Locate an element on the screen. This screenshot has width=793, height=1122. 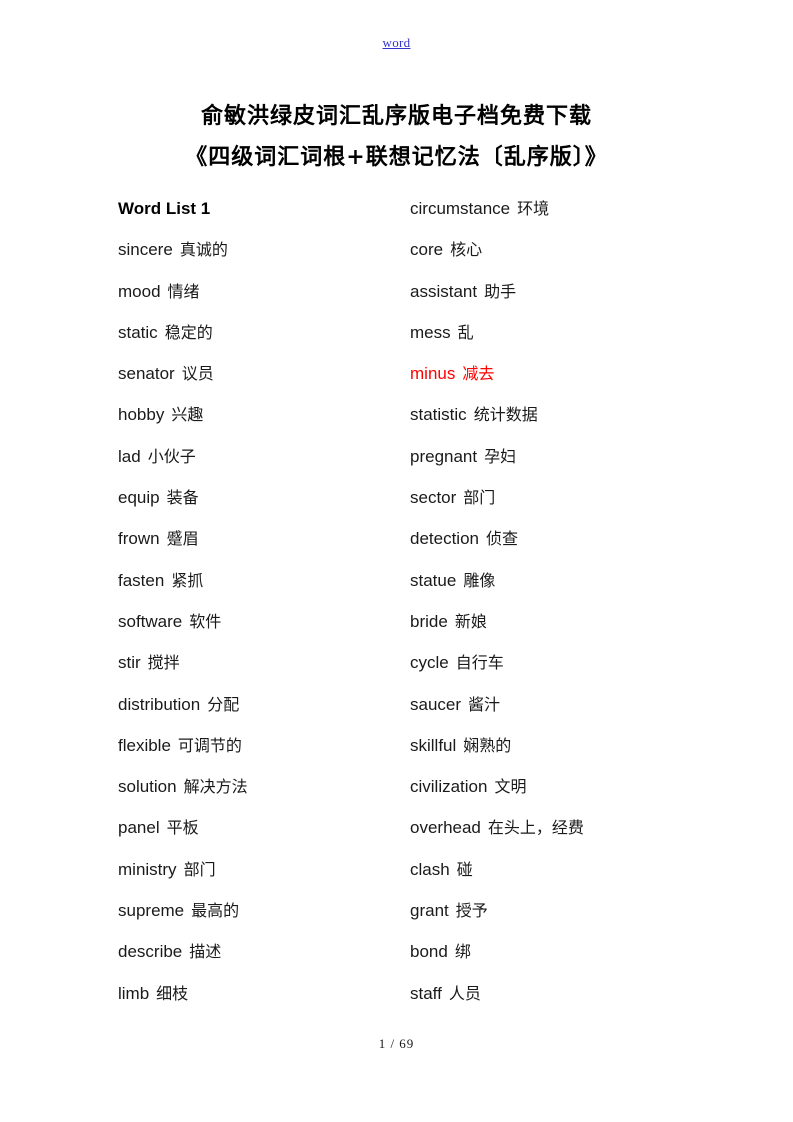
word-term: clash is located at coordinates (430, 869).